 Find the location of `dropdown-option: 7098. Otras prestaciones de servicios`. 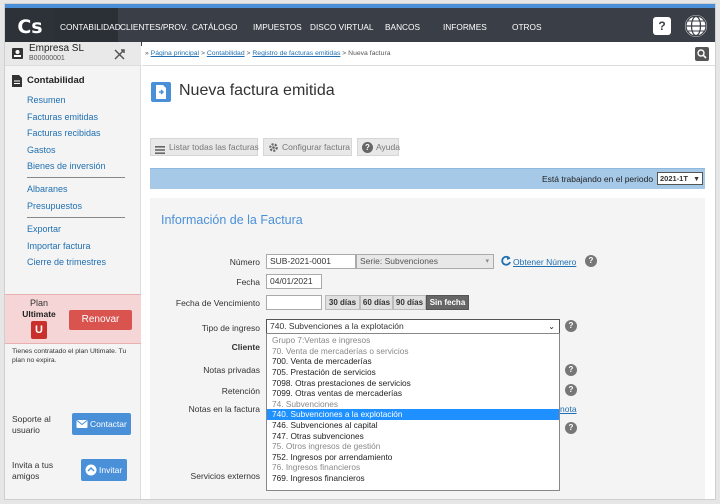

dropdown-option: 7098. Otras prestaciones de servicios is located at coordinates (413, 383).